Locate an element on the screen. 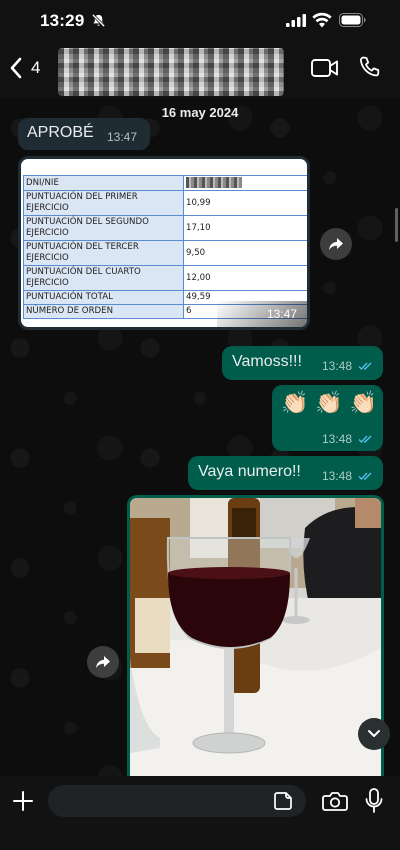 This screenshot has height=850, width=400. table-row: PUNTUACIÓN DEL SEGUNDO EJERCICIO 17,10 is located at coordinates (165, 228).